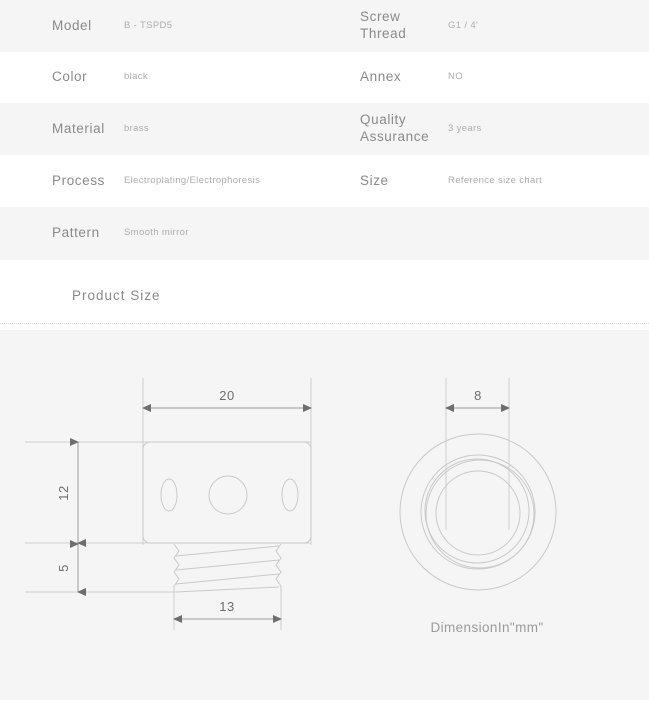 This screenshot has width=649, height=720. I want to click on spec-value: black, so click(136, 77).